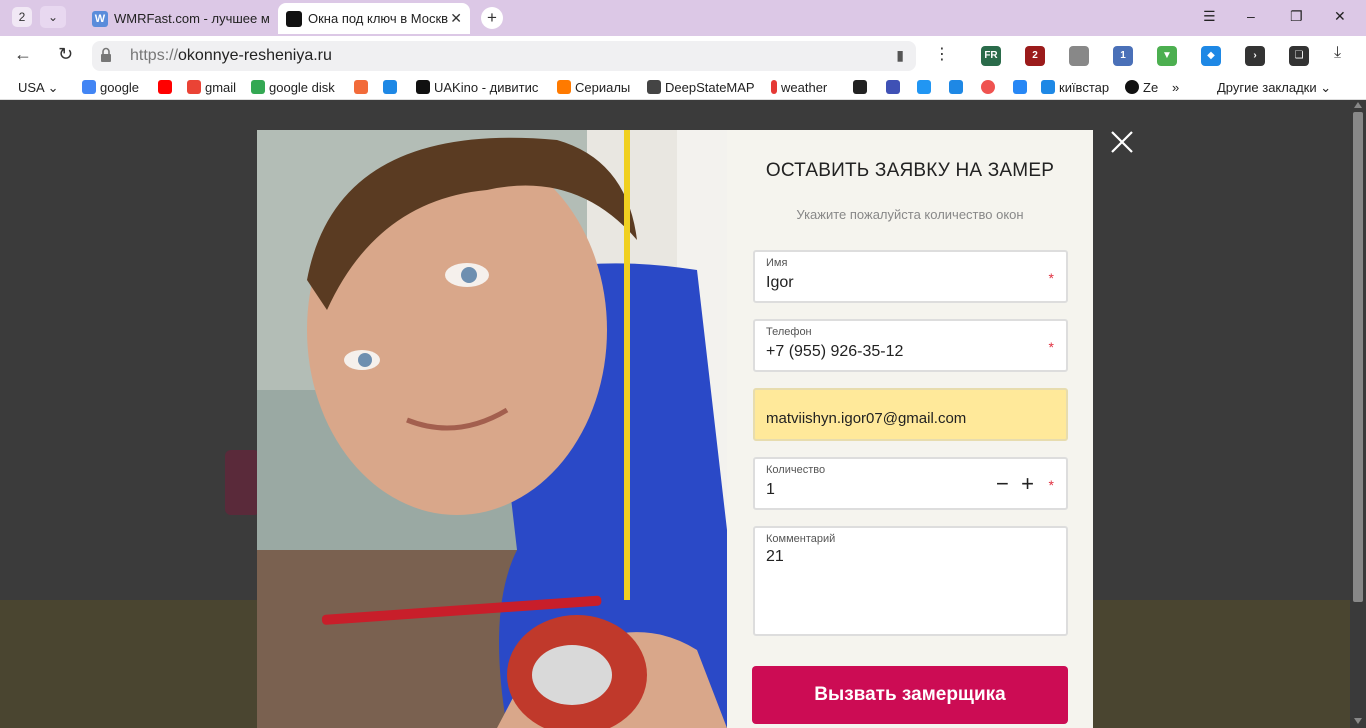 This screenshot has width=1366, height=728. What do you see at coordinates (834, 352) in the screenshot?
I see `phone-value: +7 (955) 926-35-12` at bounding box center [834, 352].